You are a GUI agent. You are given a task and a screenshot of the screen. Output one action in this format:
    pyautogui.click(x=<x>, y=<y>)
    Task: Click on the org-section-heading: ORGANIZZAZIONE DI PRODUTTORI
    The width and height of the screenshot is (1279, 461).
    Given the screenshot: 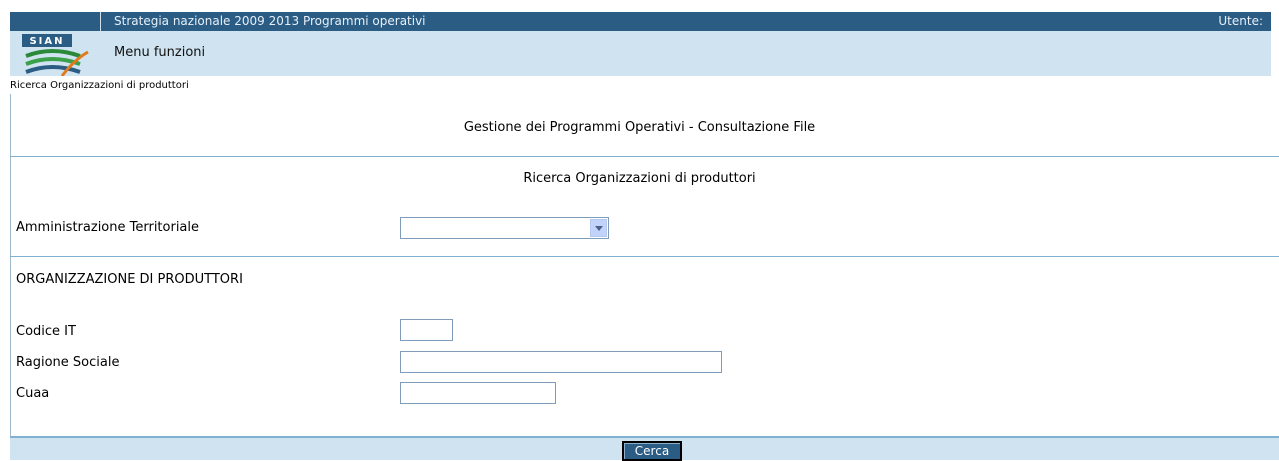 What is the action you would take?
    pyautogui.click(x=129, y=279)
    